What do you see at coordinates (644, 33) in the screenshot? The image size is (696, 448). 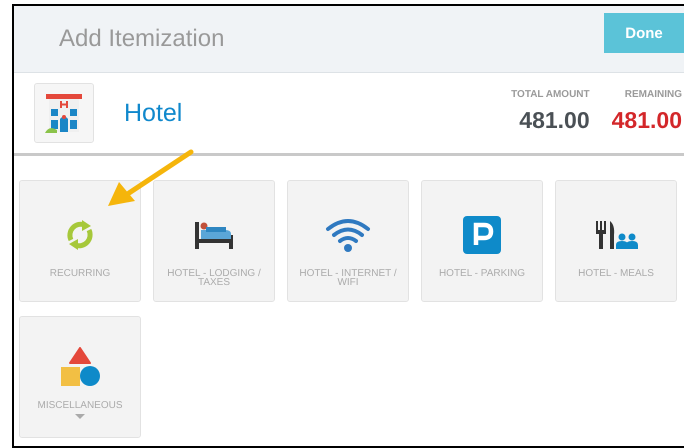 I see `done-button: Done` at bounding box center [644, 33].